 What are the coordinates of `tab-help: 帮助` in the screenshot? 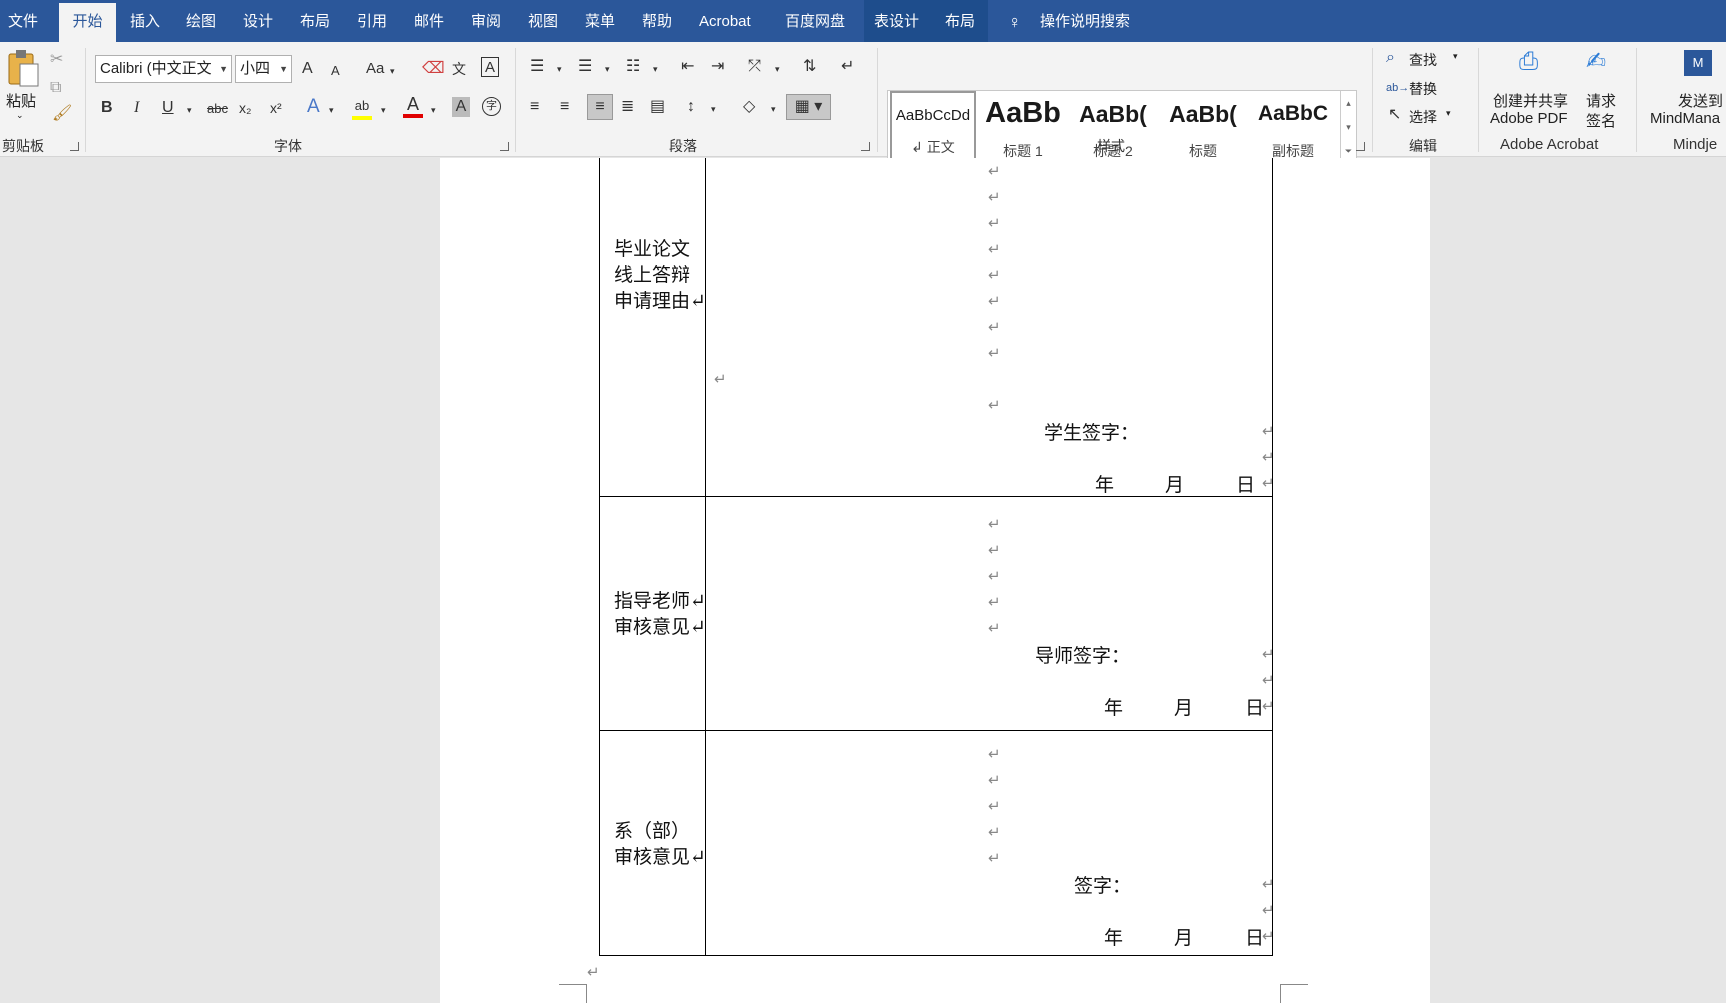 It's located at (657, 21).